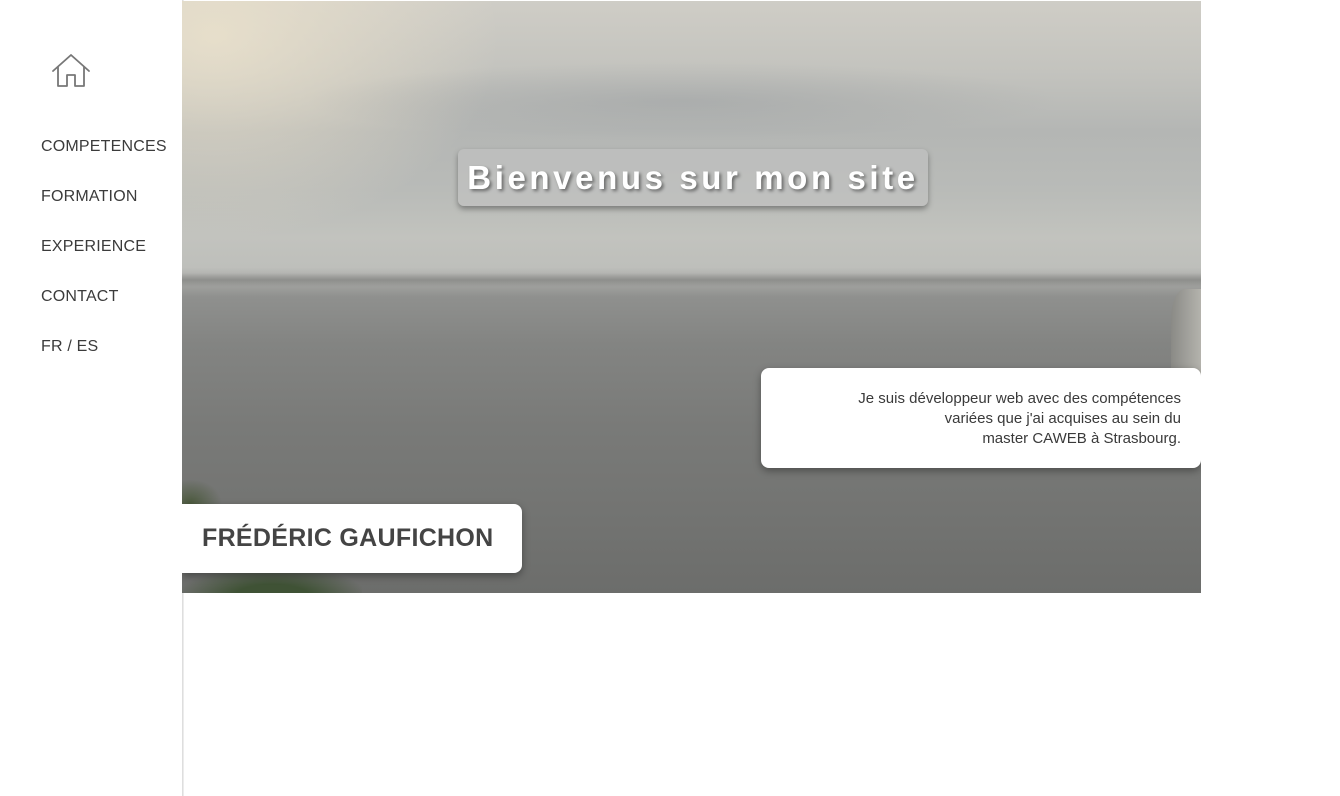 This screenshot has height=796, width=1340. I want to click on hero-cliff, so click(1186, 334).